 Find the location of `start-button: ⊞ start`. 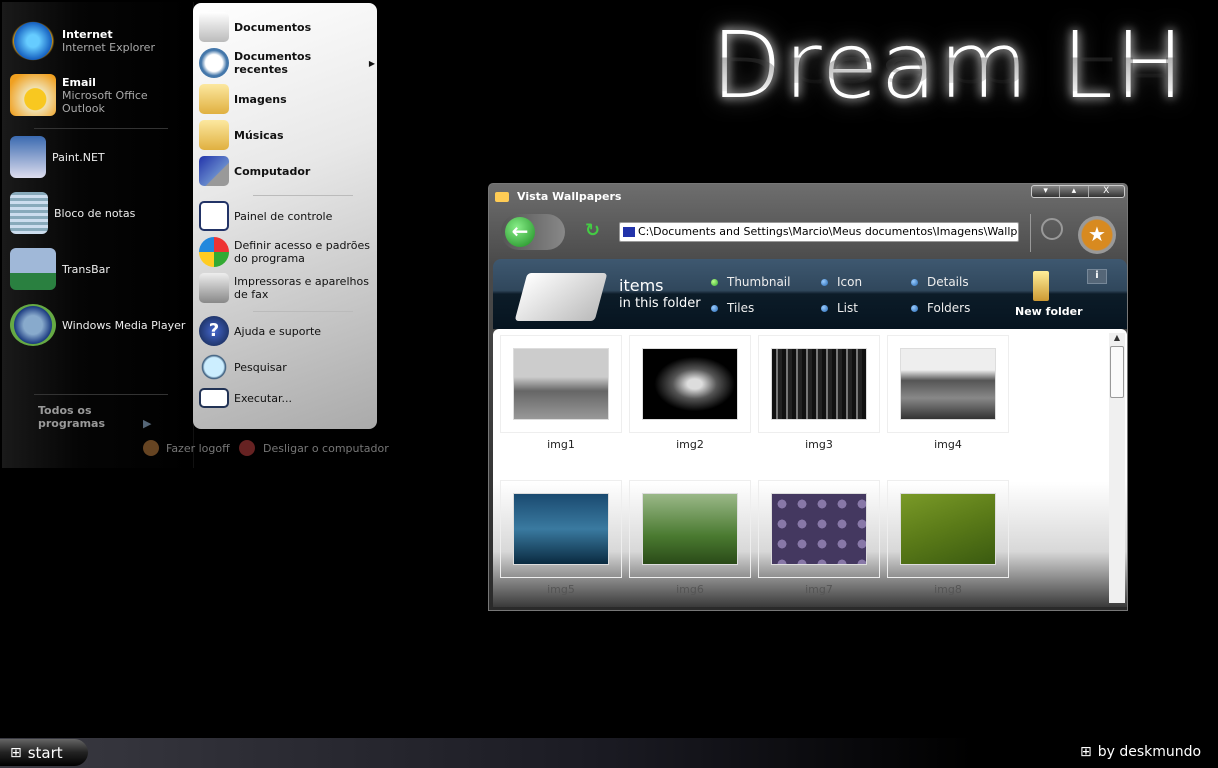

start-button: ⊞ start is located at coordinates (44, 752).